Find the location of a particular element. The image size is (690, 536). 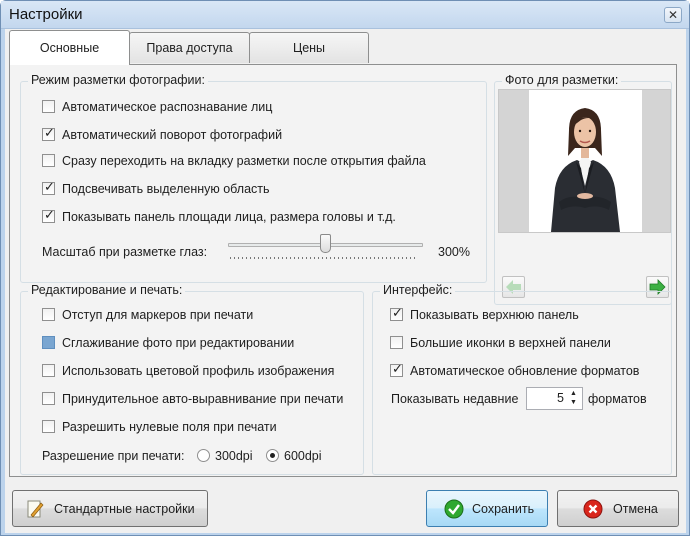

group-title: Интерфейс: is located at coordinates (418, 290).